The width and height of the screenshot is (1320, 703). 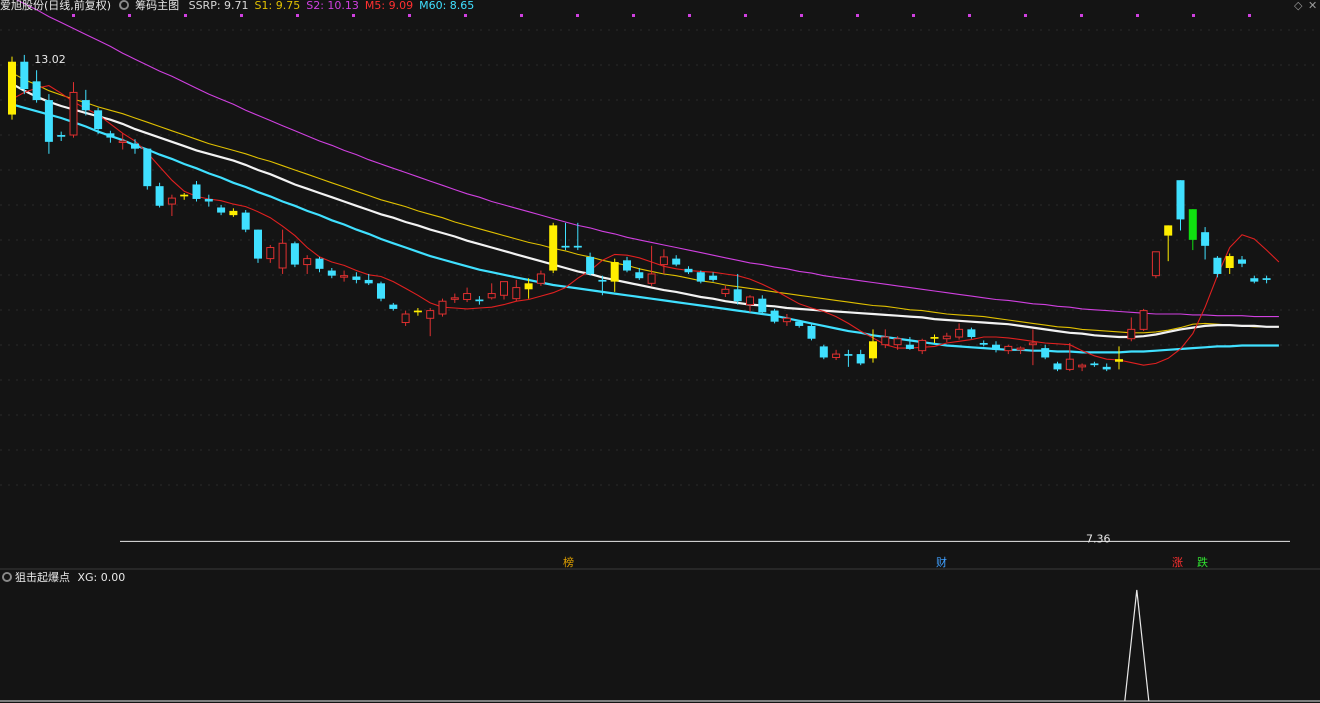 I want to click on xg-value: XG: 0.00, so click(x=101, y=577).